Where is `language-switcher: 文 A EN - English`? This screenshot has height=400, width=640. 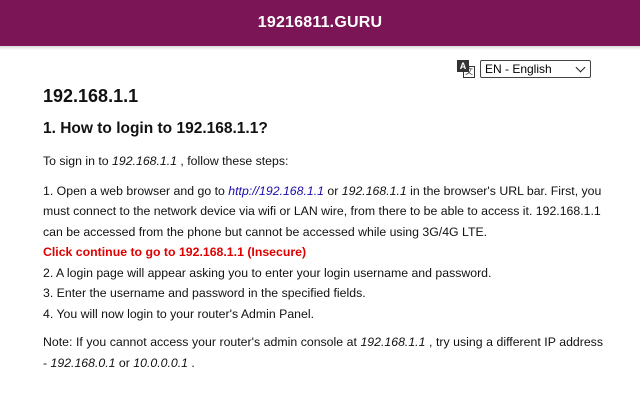
language-switcher: 文 A EN - English is located at coordinates (524, 69).